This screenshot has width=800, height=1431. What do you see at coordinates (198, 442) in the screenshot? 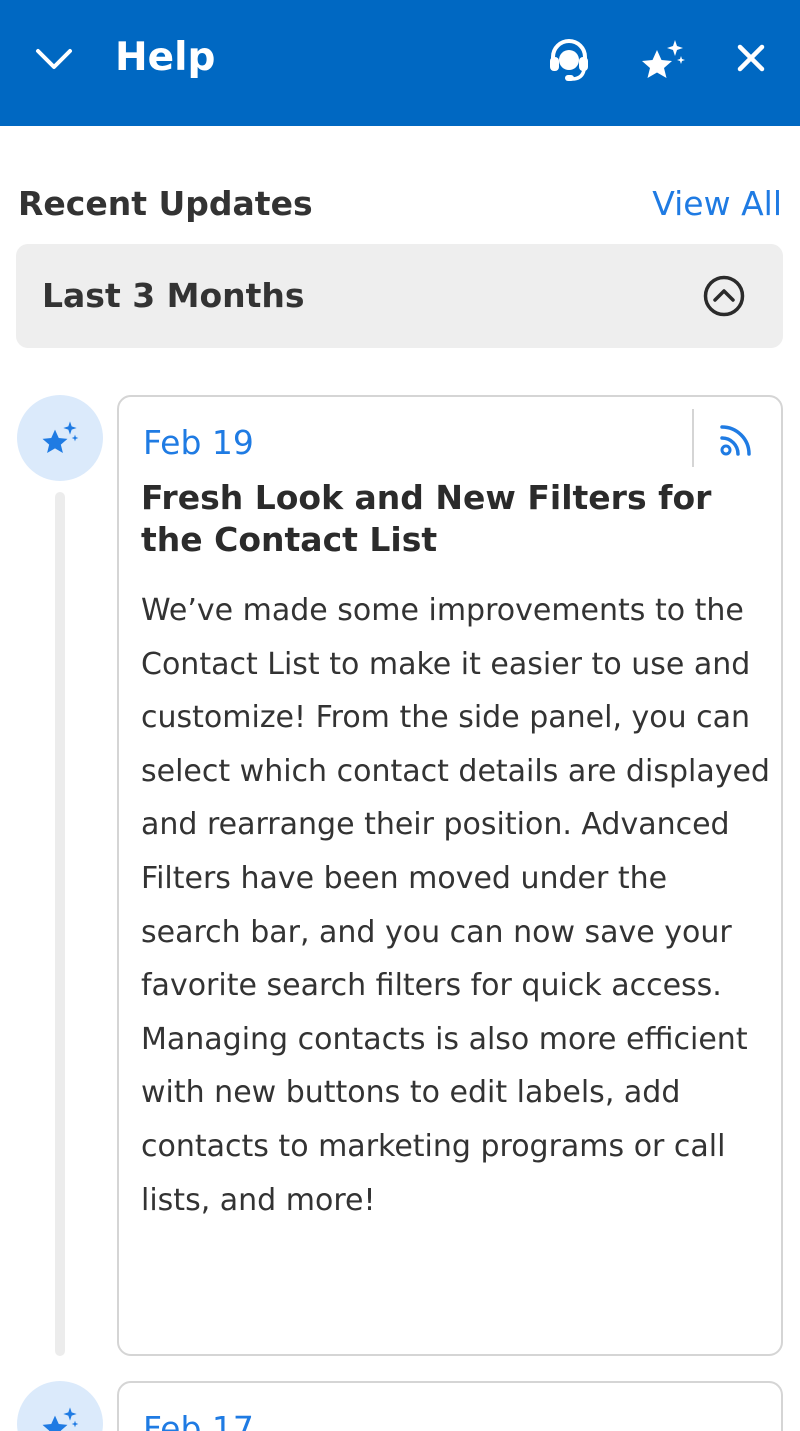
I see `update-date: Feb 19` at bounding box center [198, 442].